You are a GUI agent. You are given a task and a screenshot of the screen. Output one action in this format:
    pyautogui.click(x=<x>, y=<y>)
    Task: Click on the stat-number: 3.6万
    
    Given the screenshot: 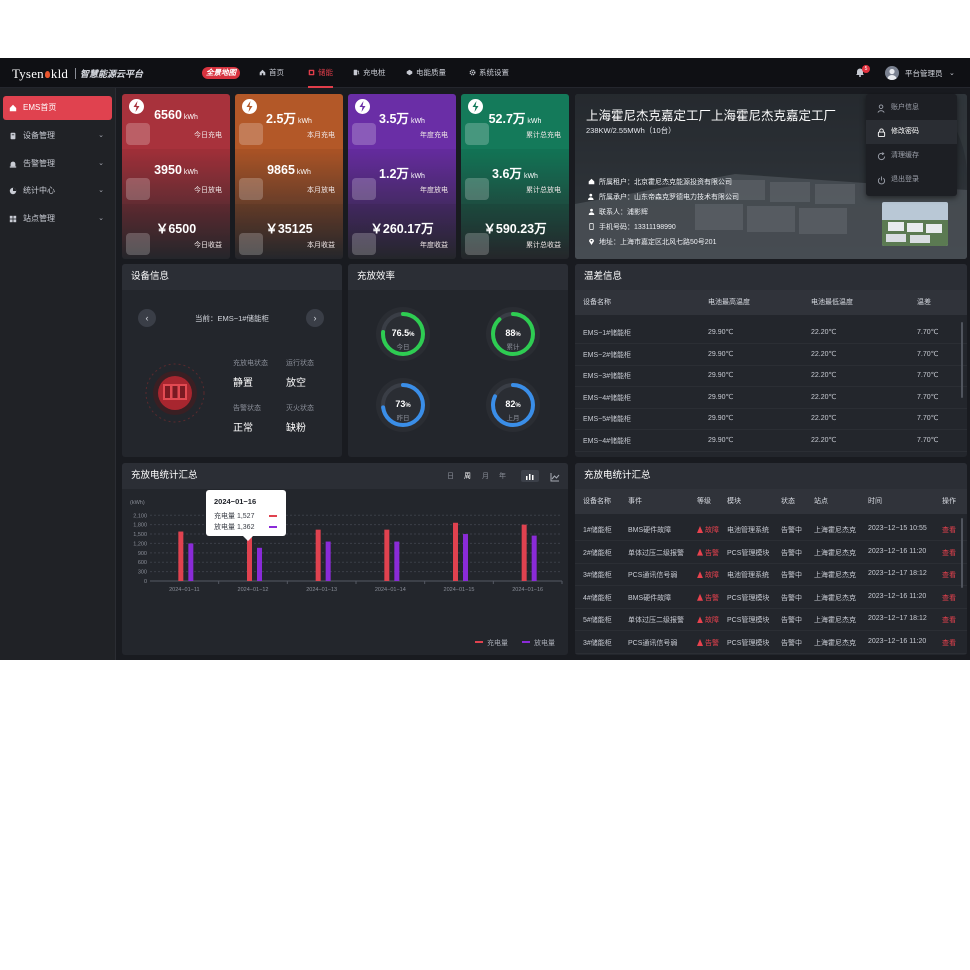 What is the action you would take?
    pyautogui.click(x=507, y=174)
    